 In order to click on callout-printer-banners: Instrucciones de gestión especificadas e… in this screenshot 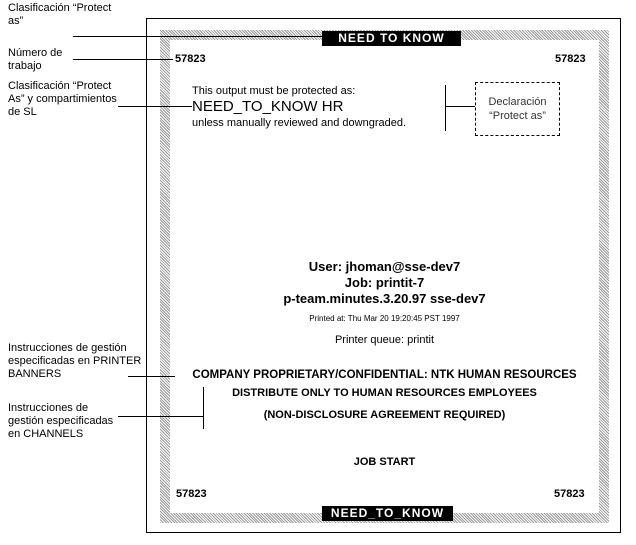, I will do `click(75, 361)`.